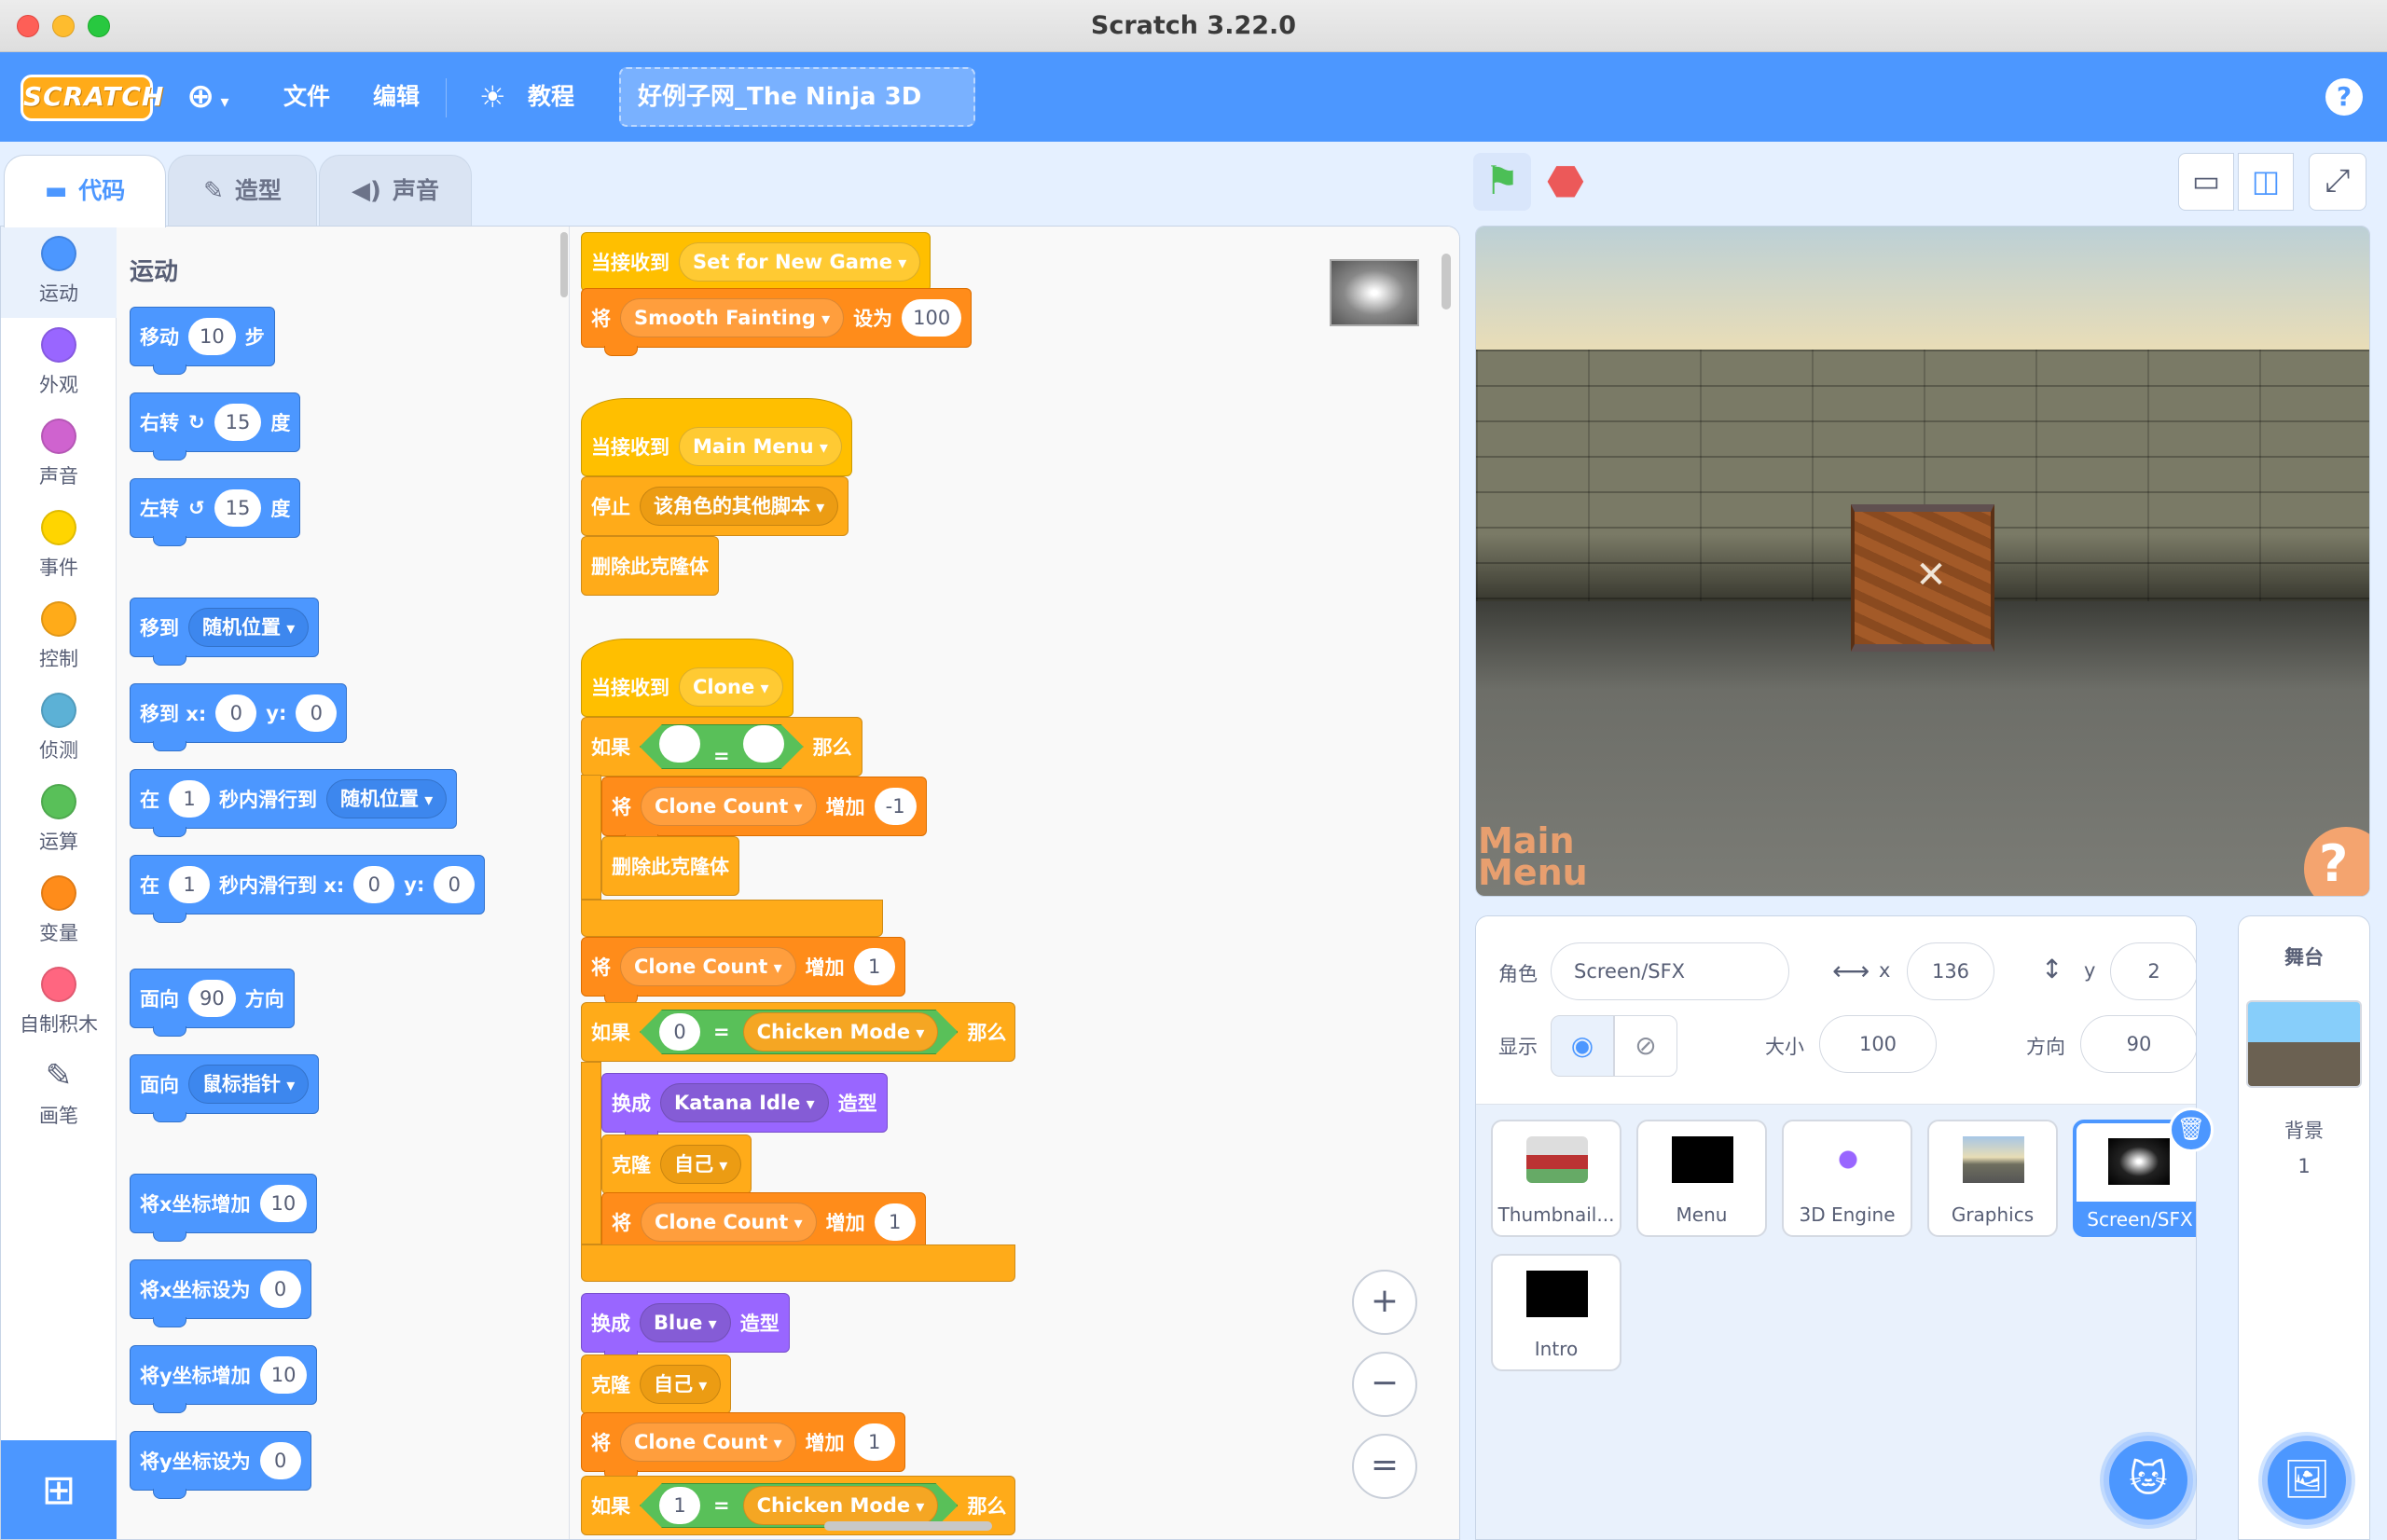  I want to click on zoom-reset-button: =, so click(1384, 1466).